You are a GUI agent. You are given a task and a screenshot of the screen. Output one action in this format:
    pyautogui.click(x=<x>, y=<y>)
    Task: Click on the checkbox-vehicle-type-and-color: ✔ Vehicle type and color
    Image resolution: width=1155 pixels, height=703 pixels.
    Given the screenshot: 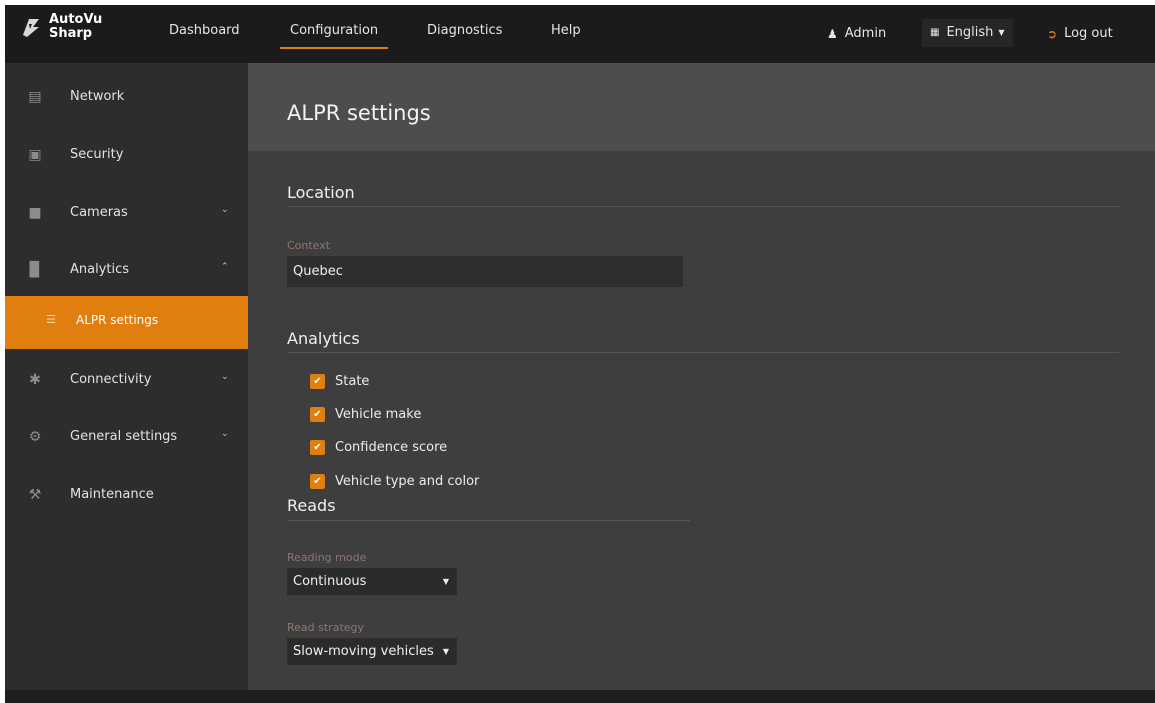 What is the action you would take?
    pyautogui.click(x=394, y=481)
    